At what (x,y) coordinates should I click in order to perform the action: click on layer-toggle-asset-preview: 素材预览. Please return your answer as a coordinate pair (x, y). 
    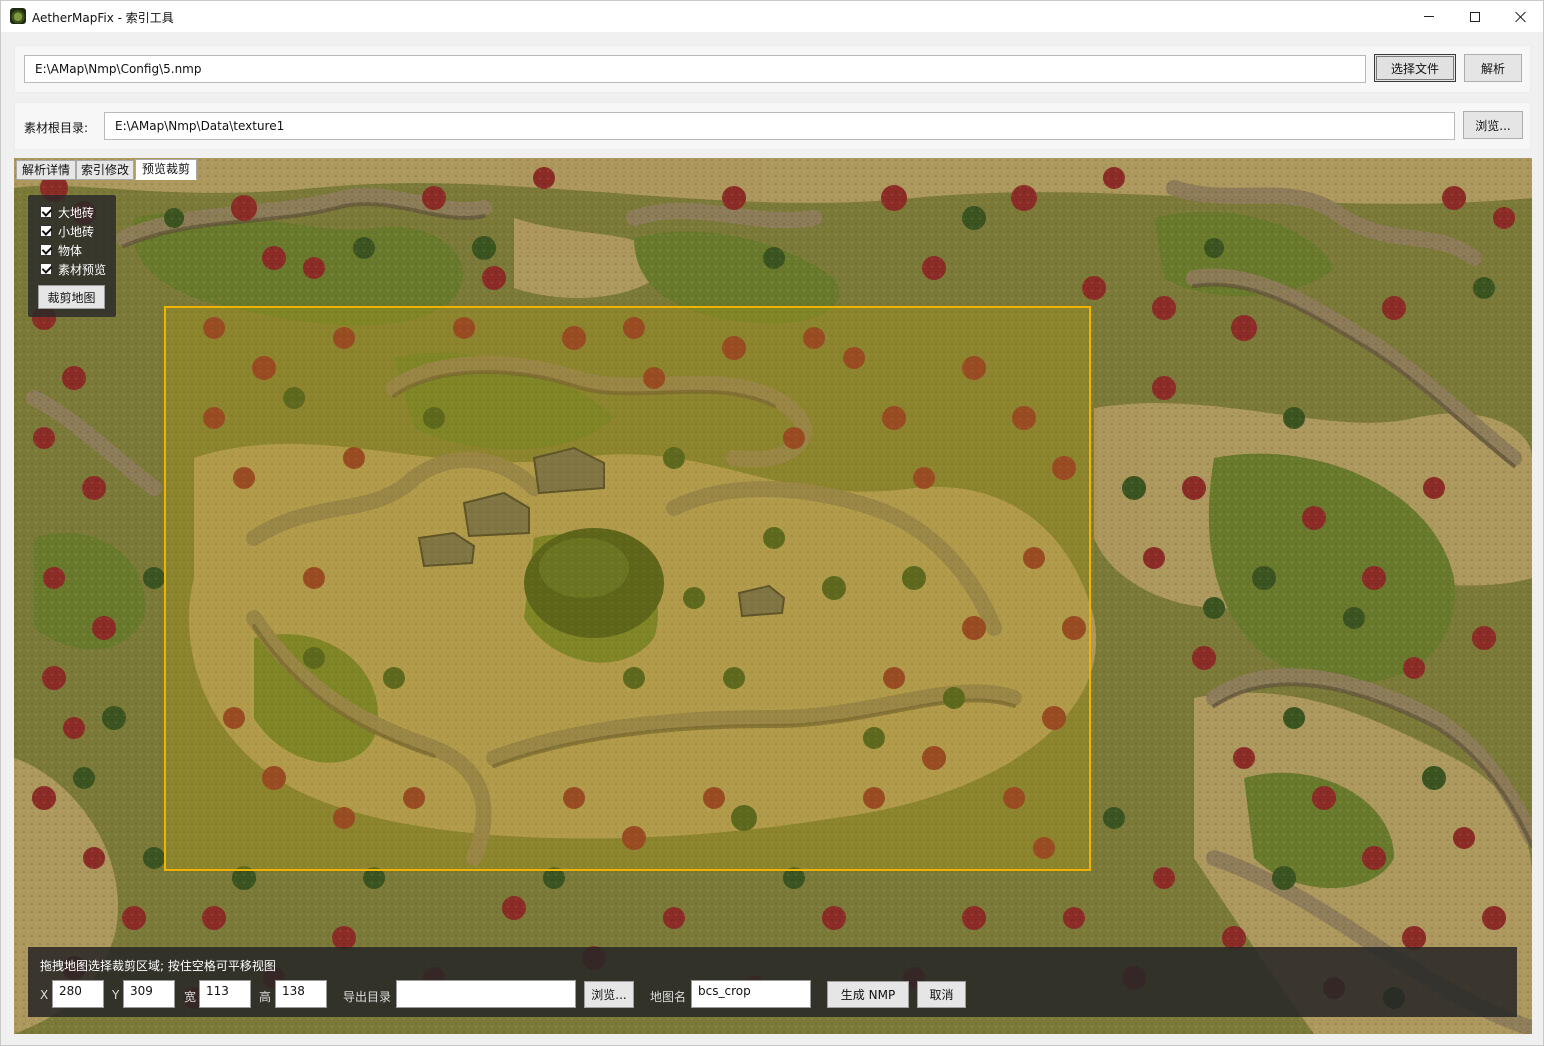
    Looking at the image, I should click on (73, 269).